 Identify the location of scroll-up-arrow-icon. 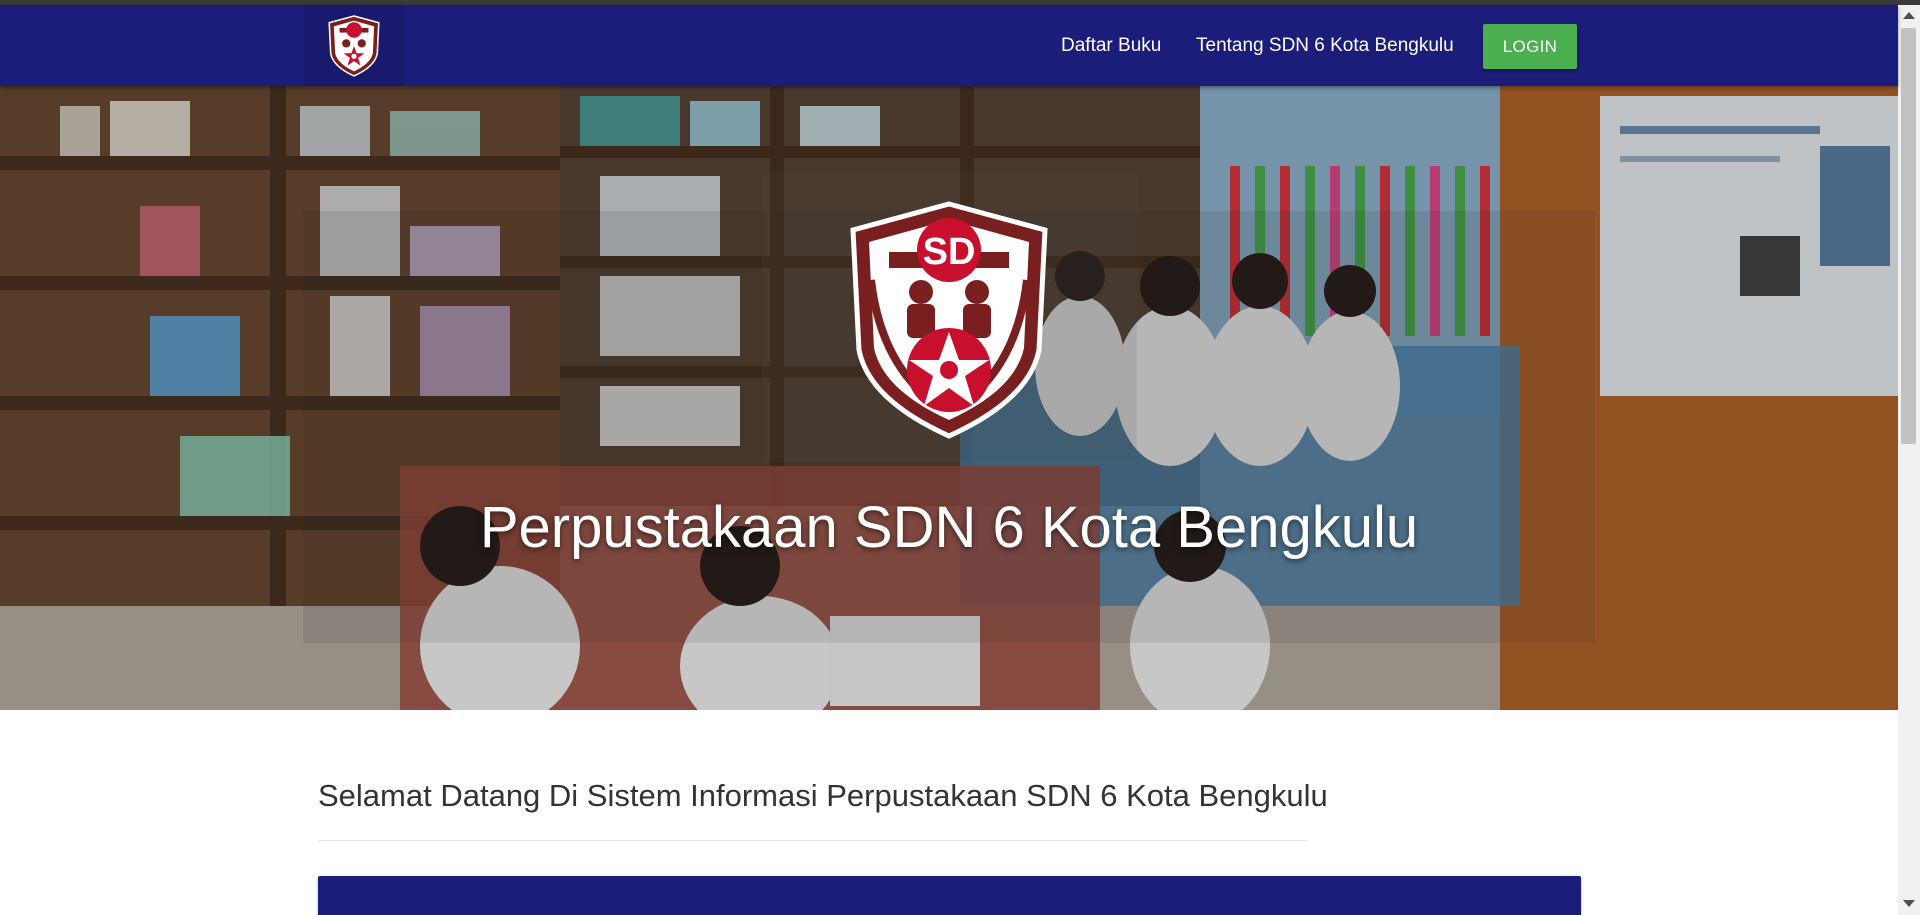
(1909, 15).